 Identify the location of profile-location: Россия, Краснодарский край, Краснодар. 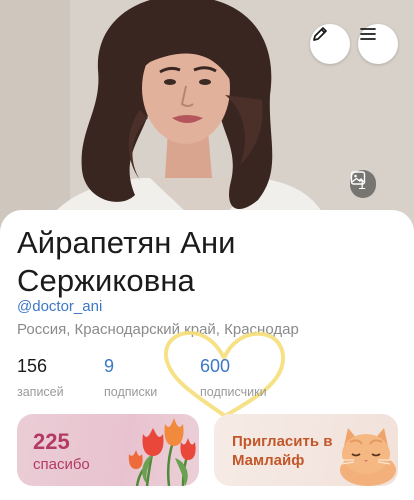
(158, 329).